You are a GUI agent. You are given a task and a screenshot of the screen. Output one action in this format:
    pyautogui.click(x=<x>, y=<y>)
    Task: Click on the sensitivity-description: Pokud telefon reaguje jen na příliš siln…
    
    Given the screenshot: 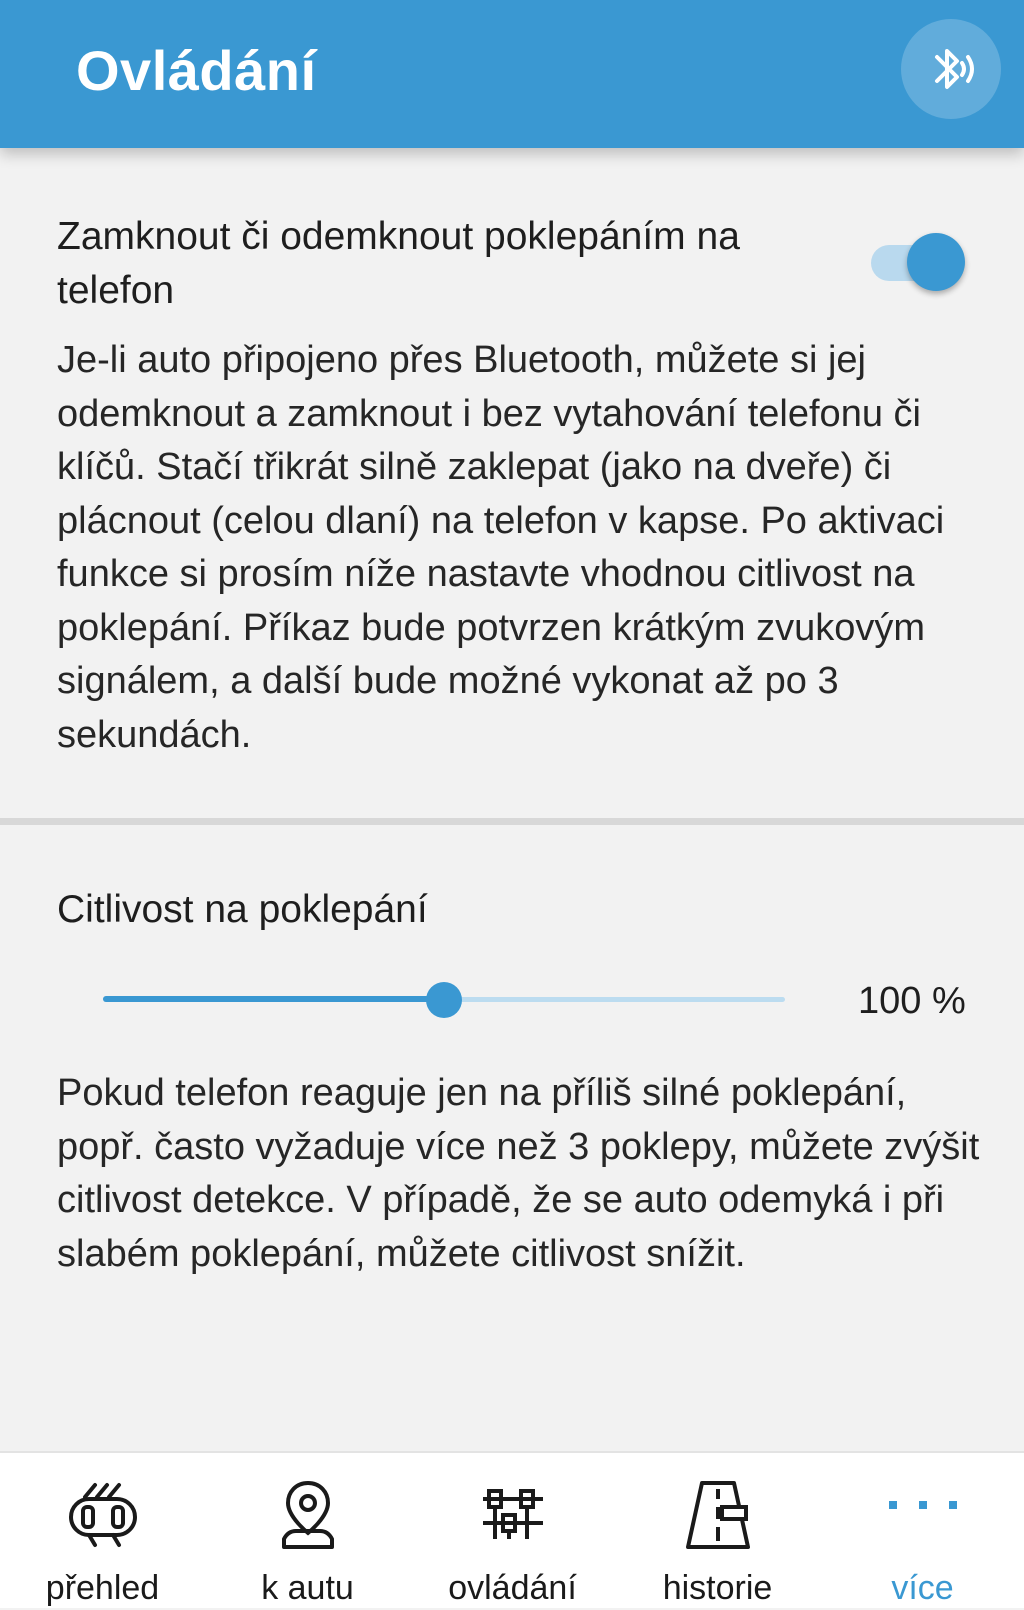 What is the action you would take?
    pyautogui.click(x=518, y=1173)
    